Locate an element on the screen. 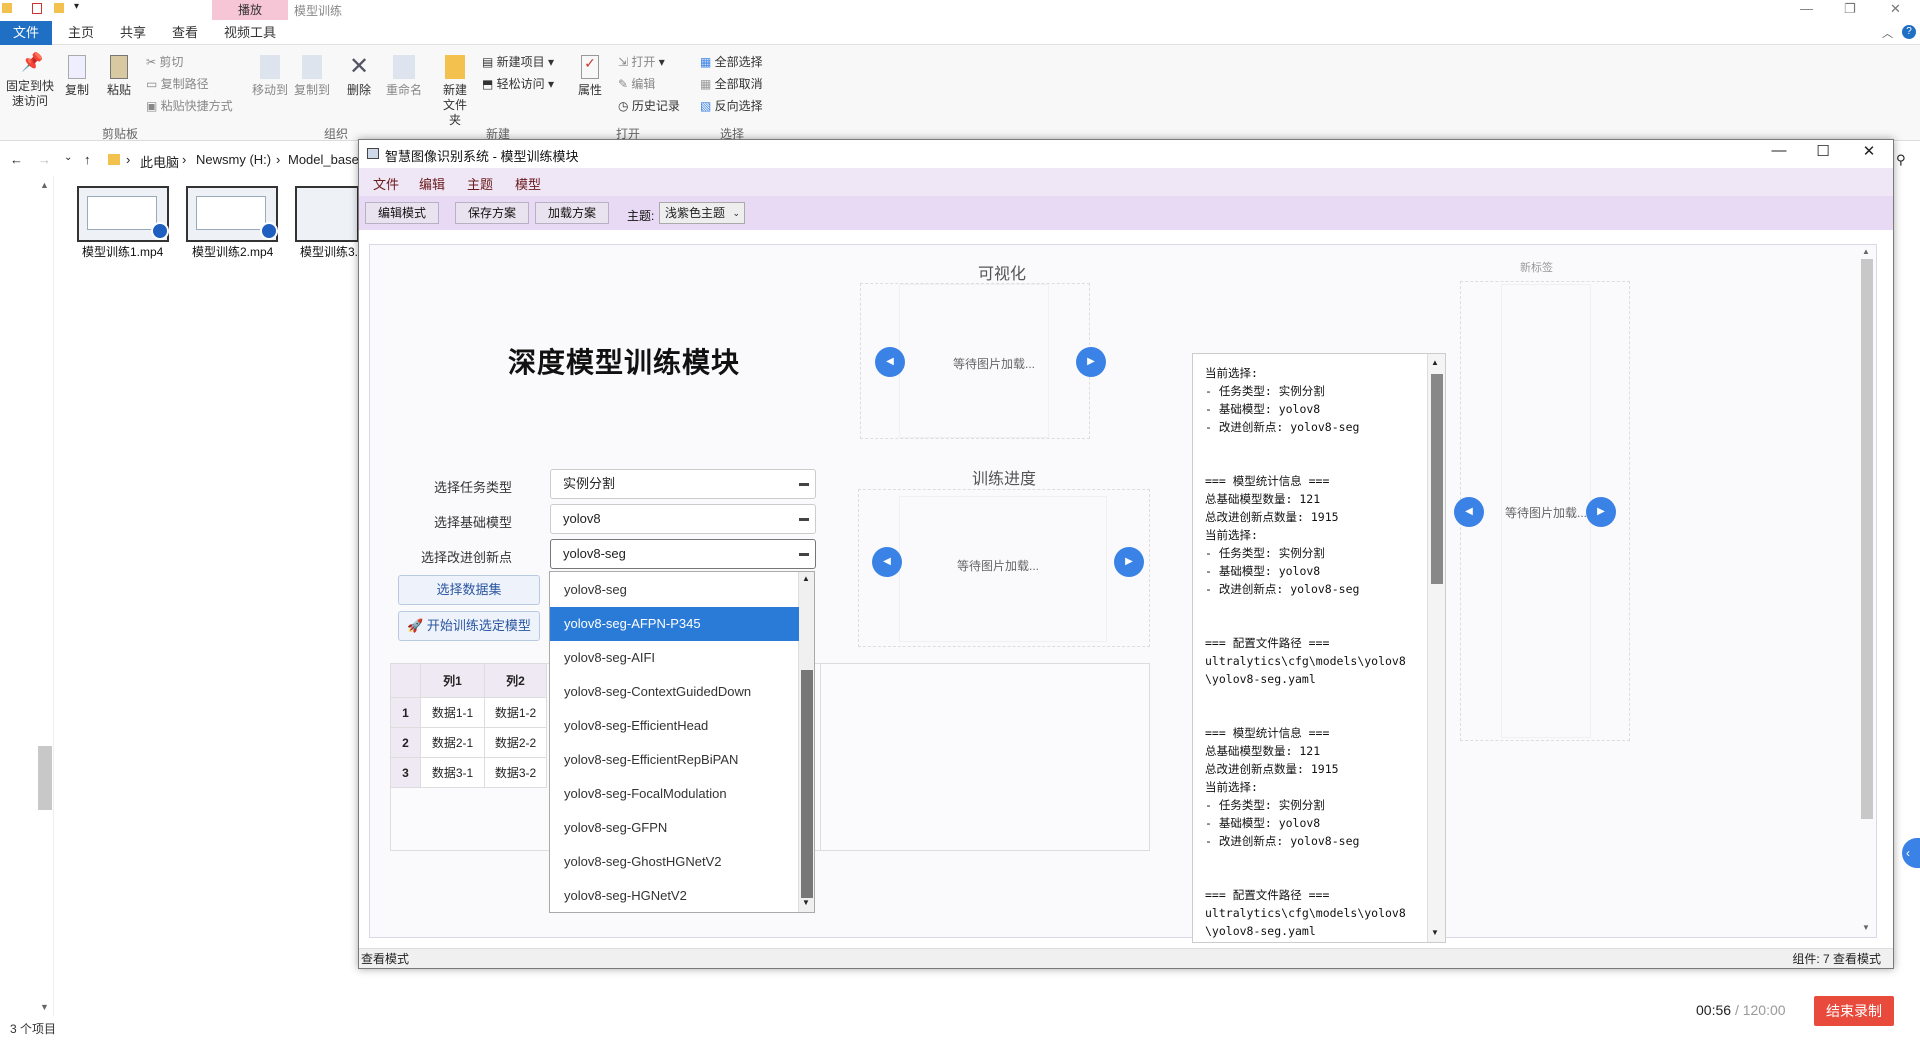 The image size is (1920, 1042). properties-button: ✓ 属性 is located at coordinates (590, 76).